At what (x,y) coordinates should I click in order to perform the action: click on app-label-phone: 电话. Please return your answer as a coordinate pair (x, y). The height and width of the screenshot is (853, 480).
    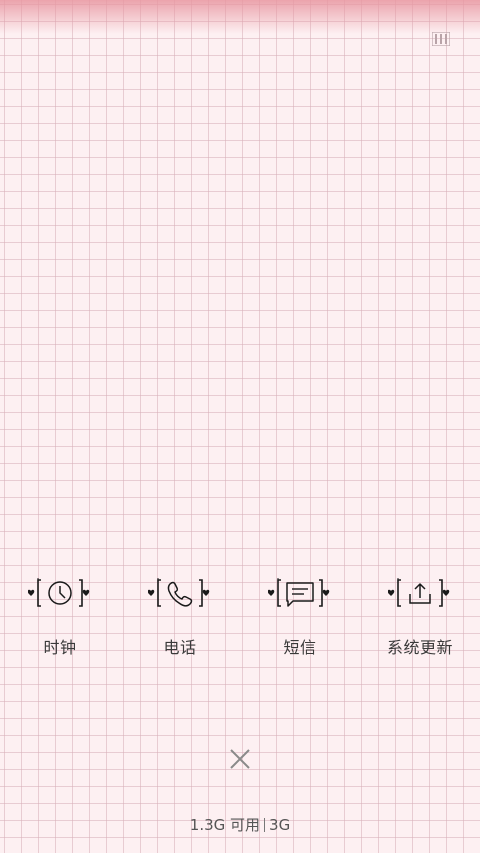
    Looking at the image, I should click on (180, 647).